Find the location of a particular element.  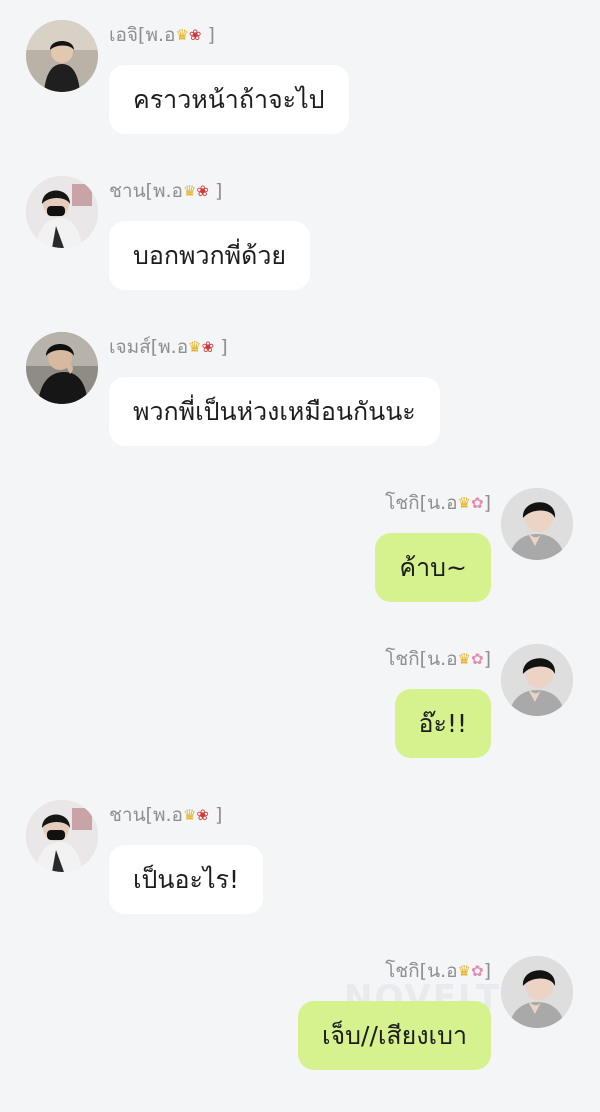

sender-label: เอจิ[พ.อ is located at coordinates (142, 35).